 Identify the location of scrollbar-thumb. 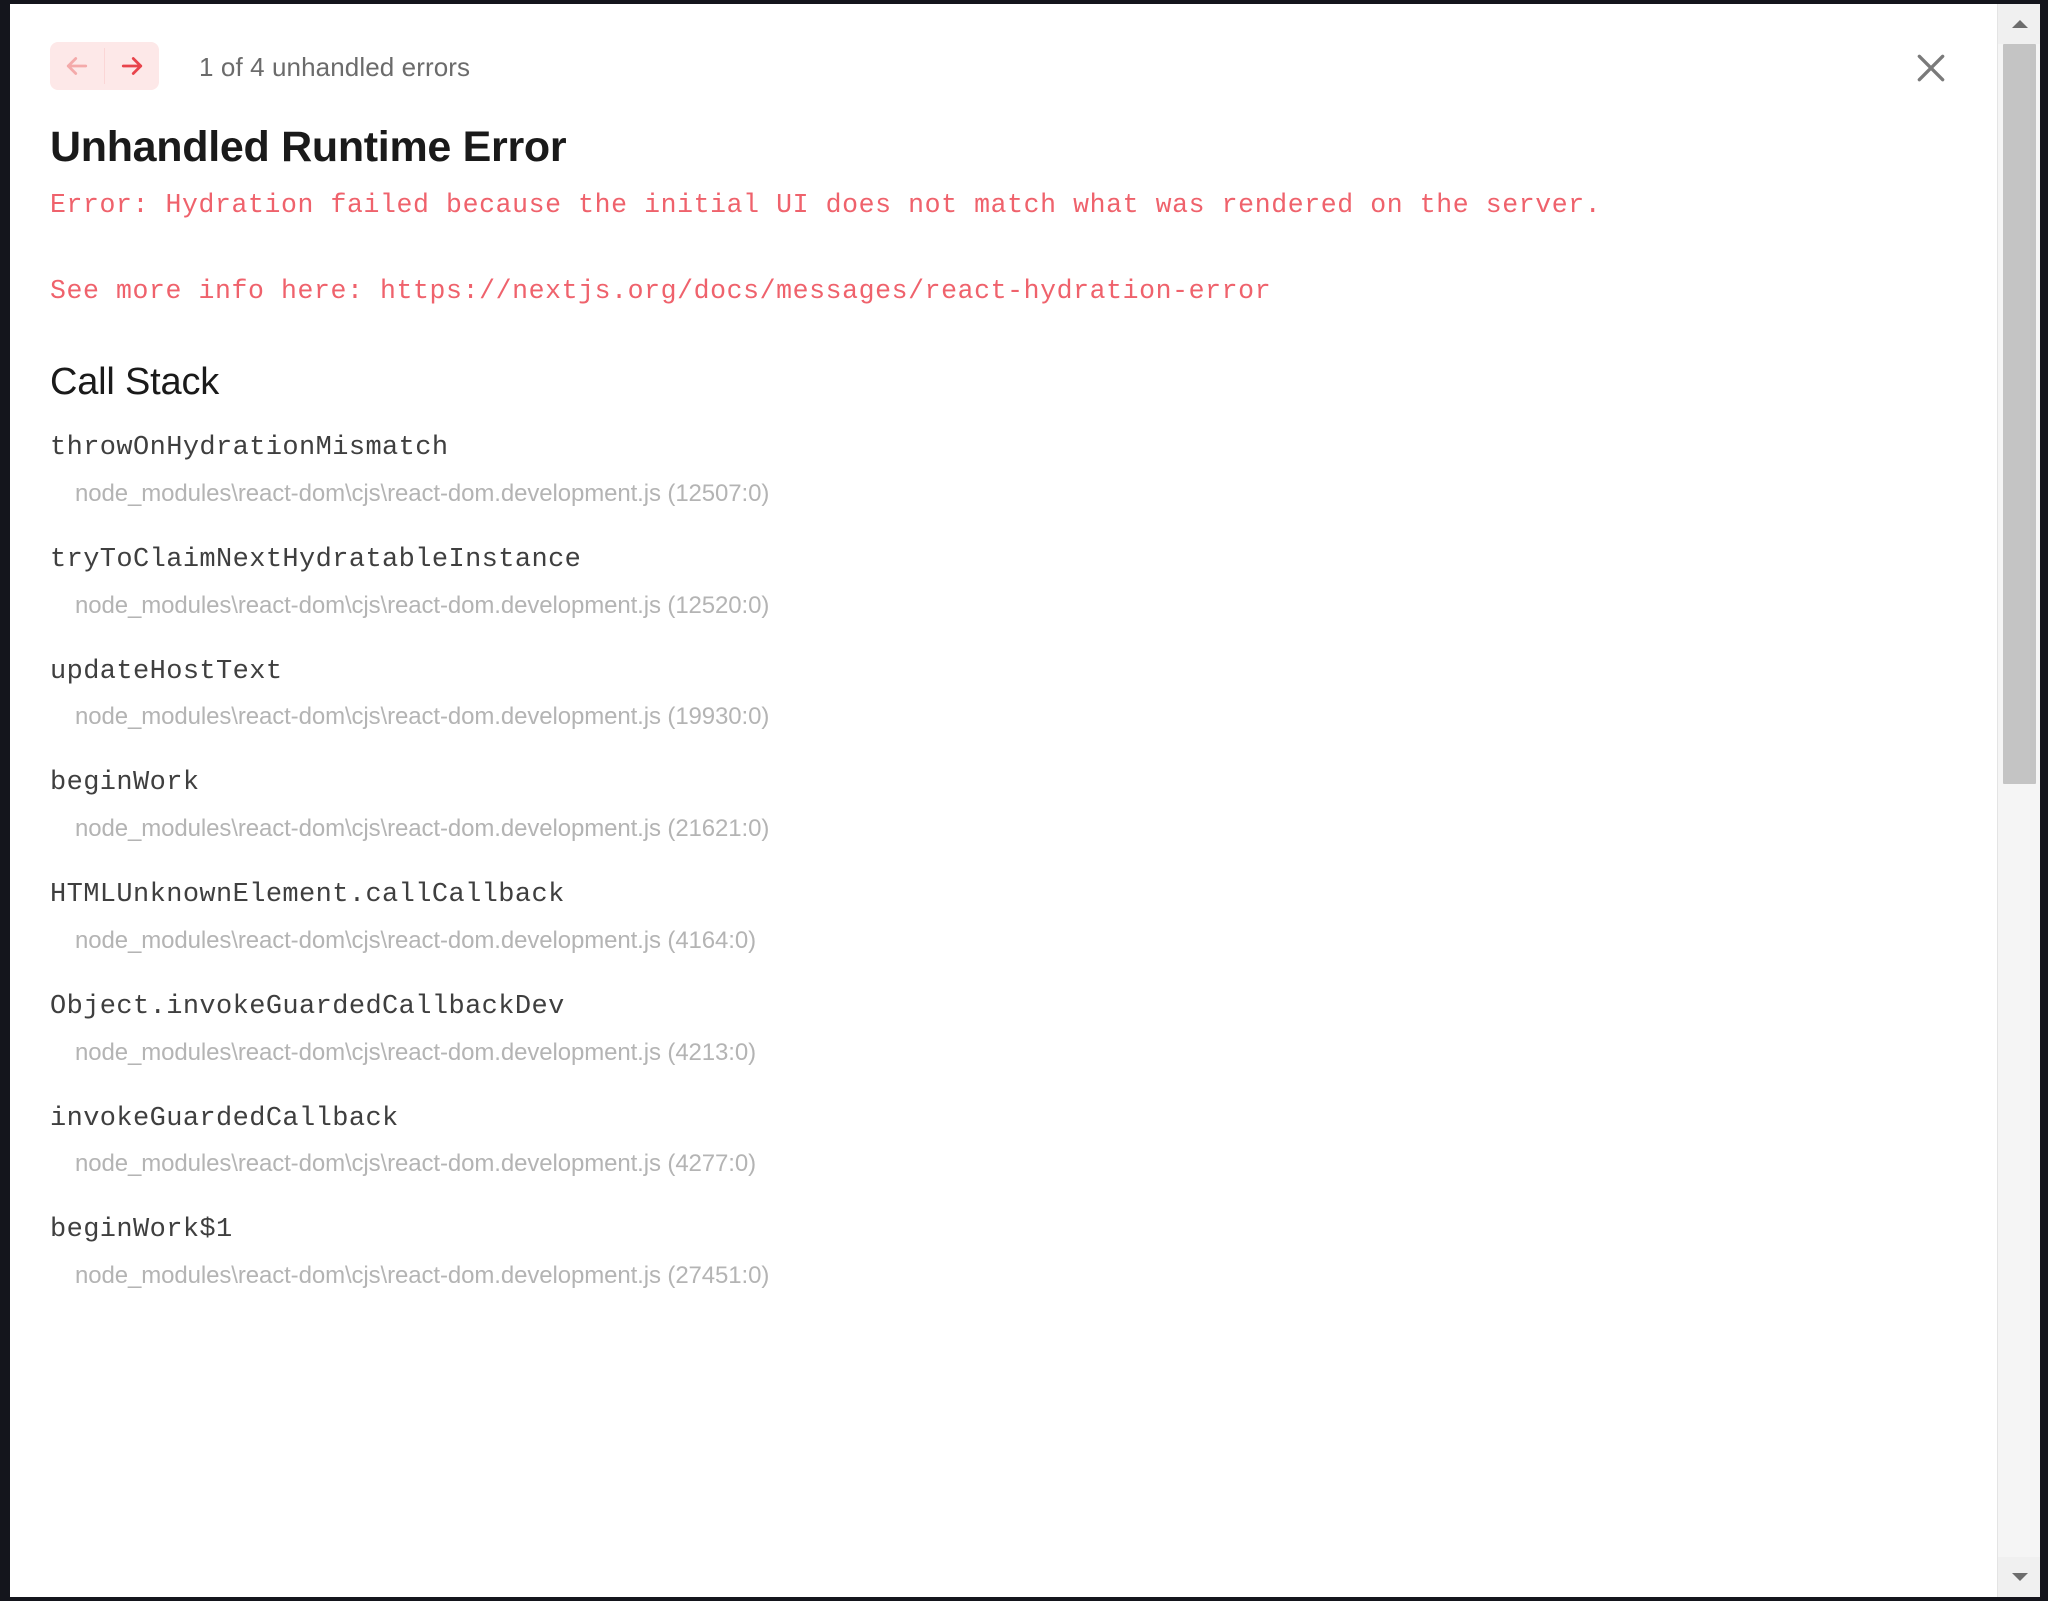
(2019, 414).